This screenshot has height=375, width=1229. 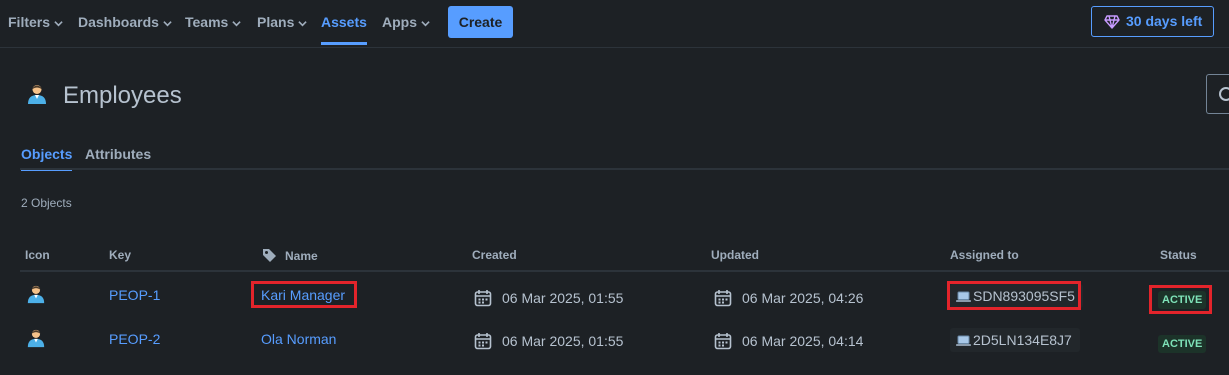 I want to click on tab-attributes: Attributes, so click(x=118, y=157).